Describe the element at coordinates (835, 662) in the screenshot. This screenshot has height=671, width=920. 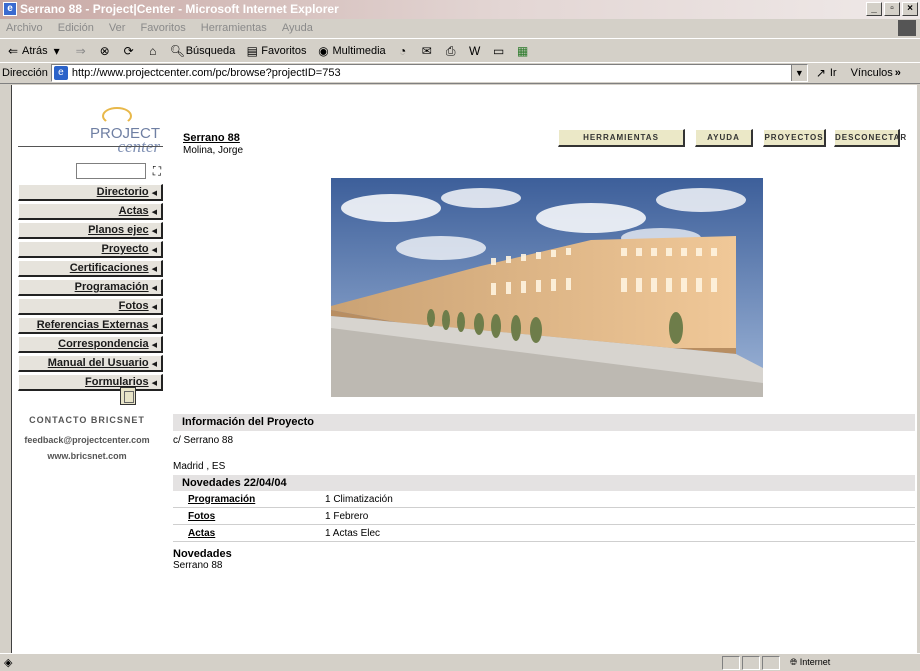
I see `security-zone: 🌐︎ Internet` at that location.